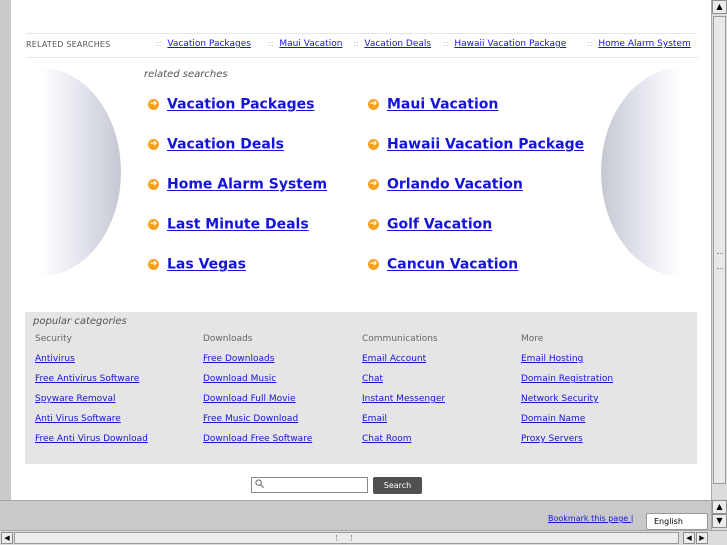 Image resolution: width=727 pixels, height=545 pixels. I want to click on category-link: Domain Name, so click(567, 424).